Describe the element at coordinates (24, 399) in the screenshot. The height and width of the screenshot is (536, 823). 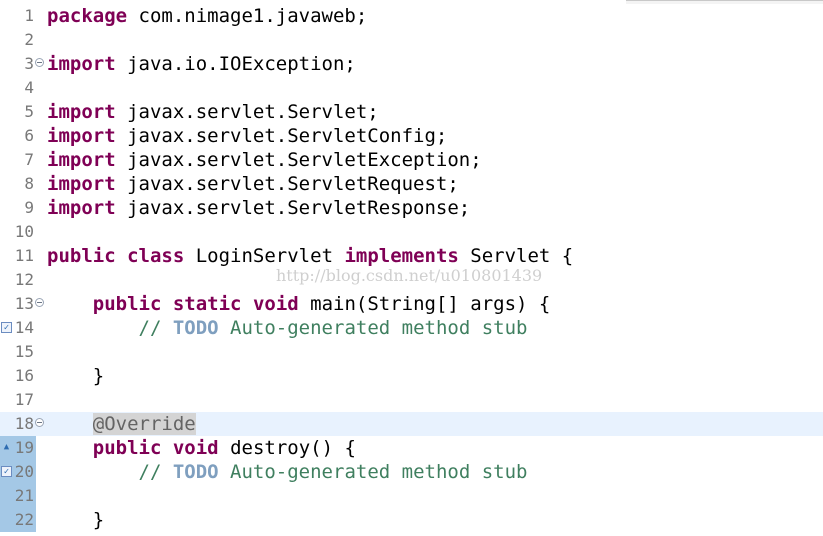
I see `line-number: 17` at that location.